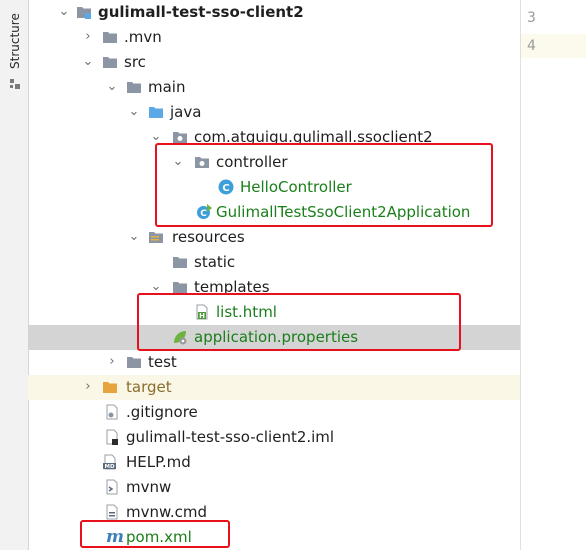 This screenshot has width=586, height=550. I want to click on line-number-4: 4, so click(531, 46).